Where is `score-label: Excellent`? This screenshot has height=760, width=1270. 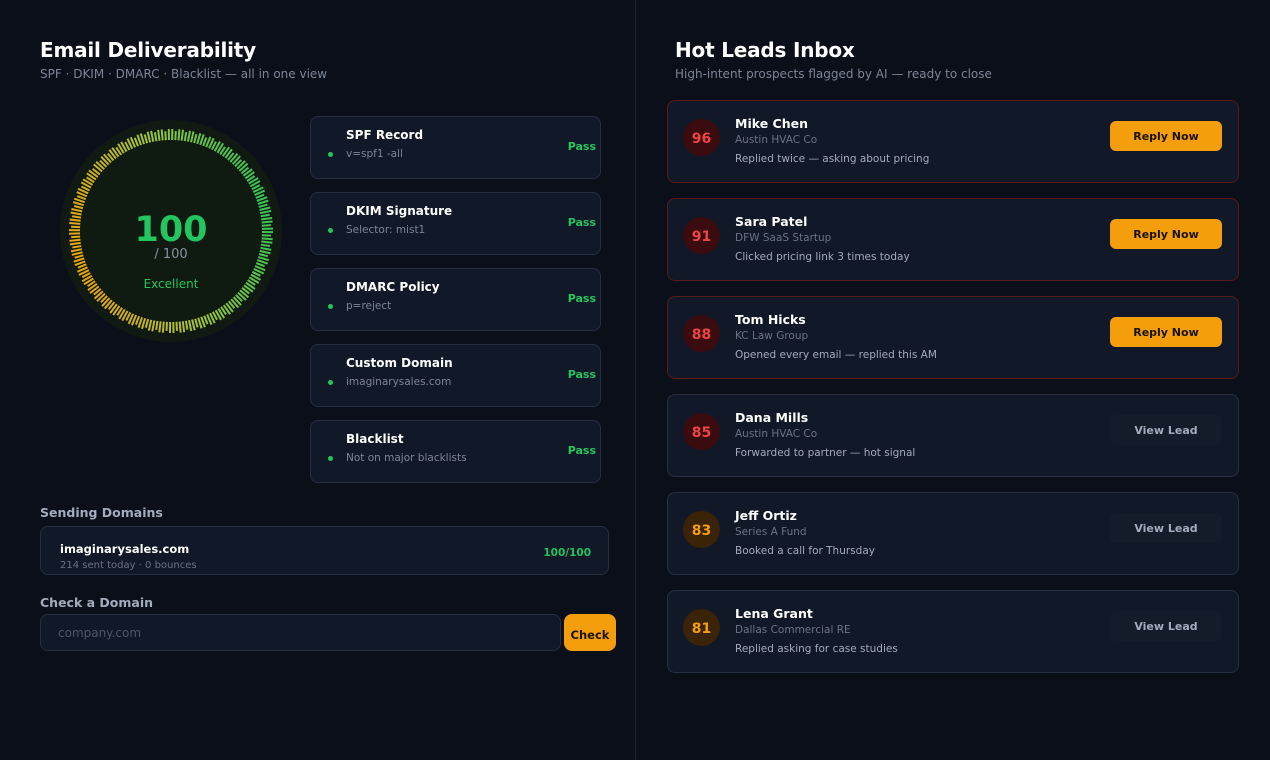 score-label: Excellent is located at coordinates (171, 284).